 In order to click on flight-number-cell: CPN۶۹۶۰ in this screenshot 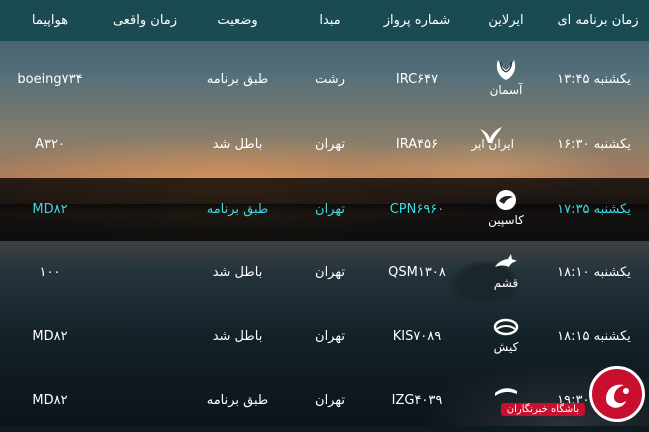, I will do `click(417, 209)`.